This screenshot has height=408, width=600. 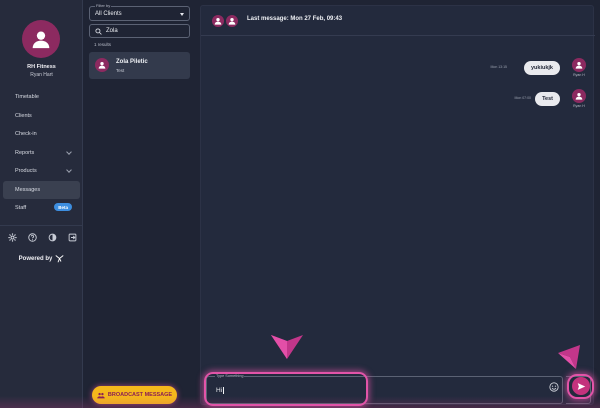 I want to click on theme-toggle-icon, so click(x=52, y=237).